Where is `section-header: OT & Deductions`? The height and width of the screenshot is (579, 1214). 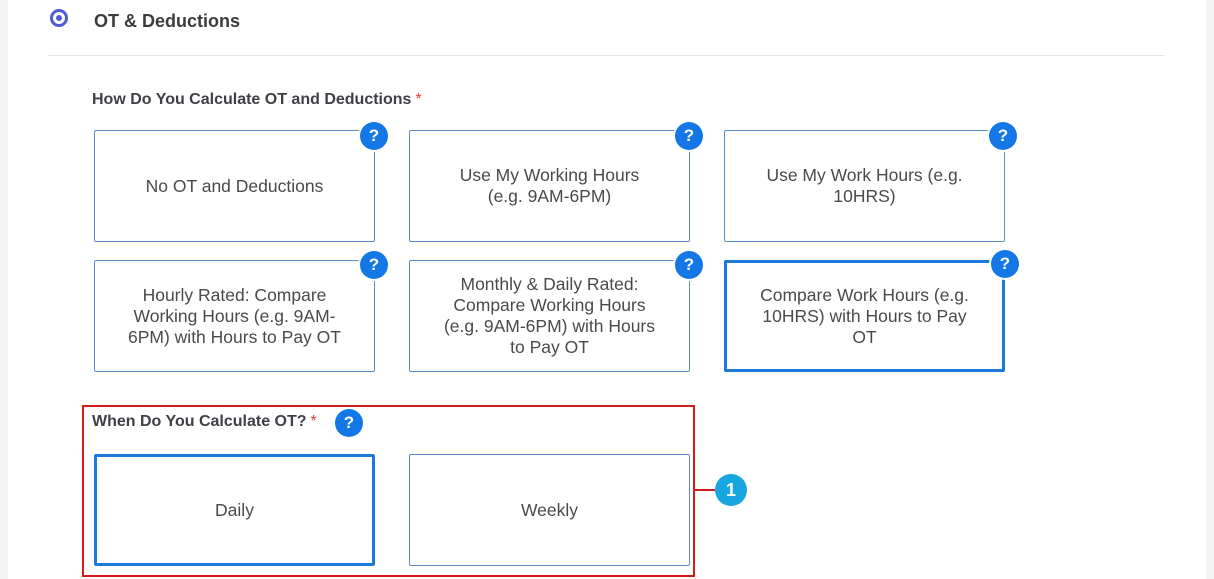
section-header: OT & Deductions is located at coordinates (606, 28).